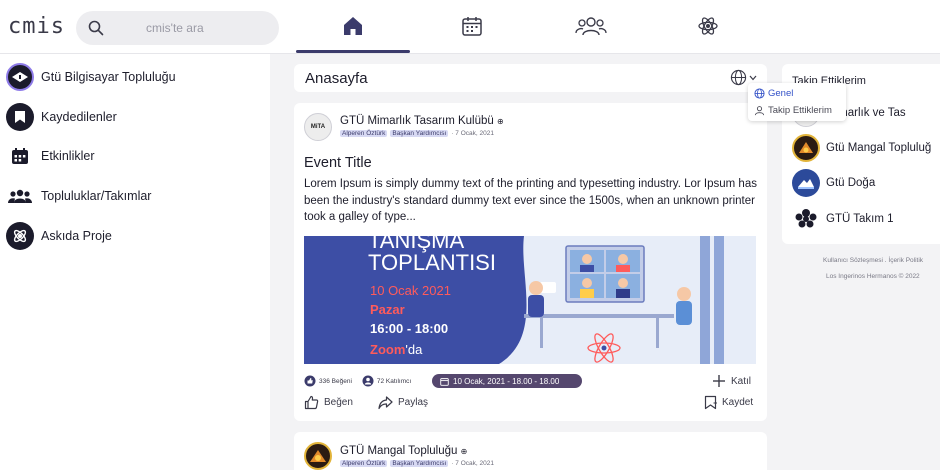 This screenshot has height=470, width=940. What do you see at coordinates (96, 28) in the screenshot?
I see `search-icon` at bounding box center [96, 28].